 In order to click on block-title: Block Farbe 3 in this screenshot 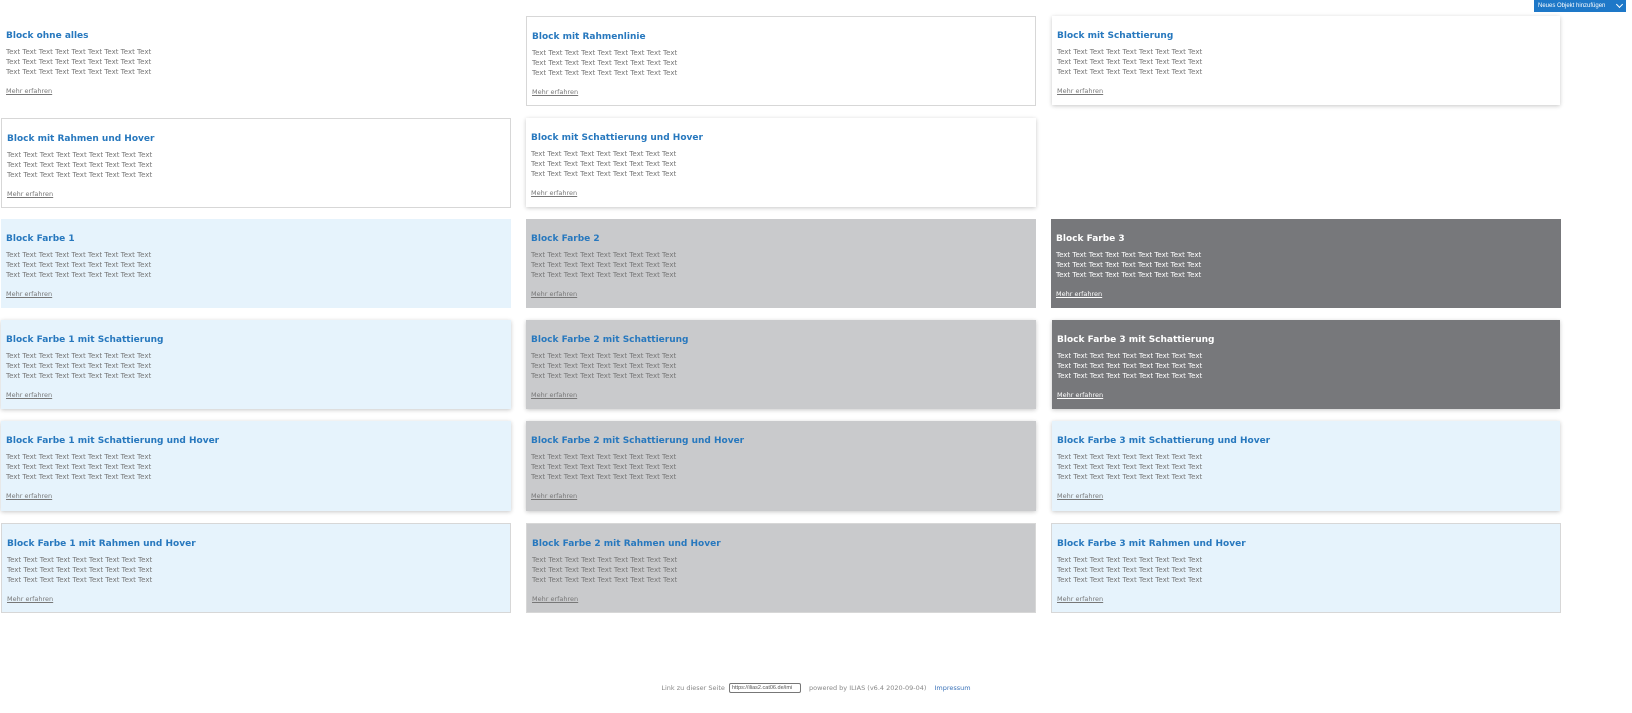, I will do `click(1090, 239)`.